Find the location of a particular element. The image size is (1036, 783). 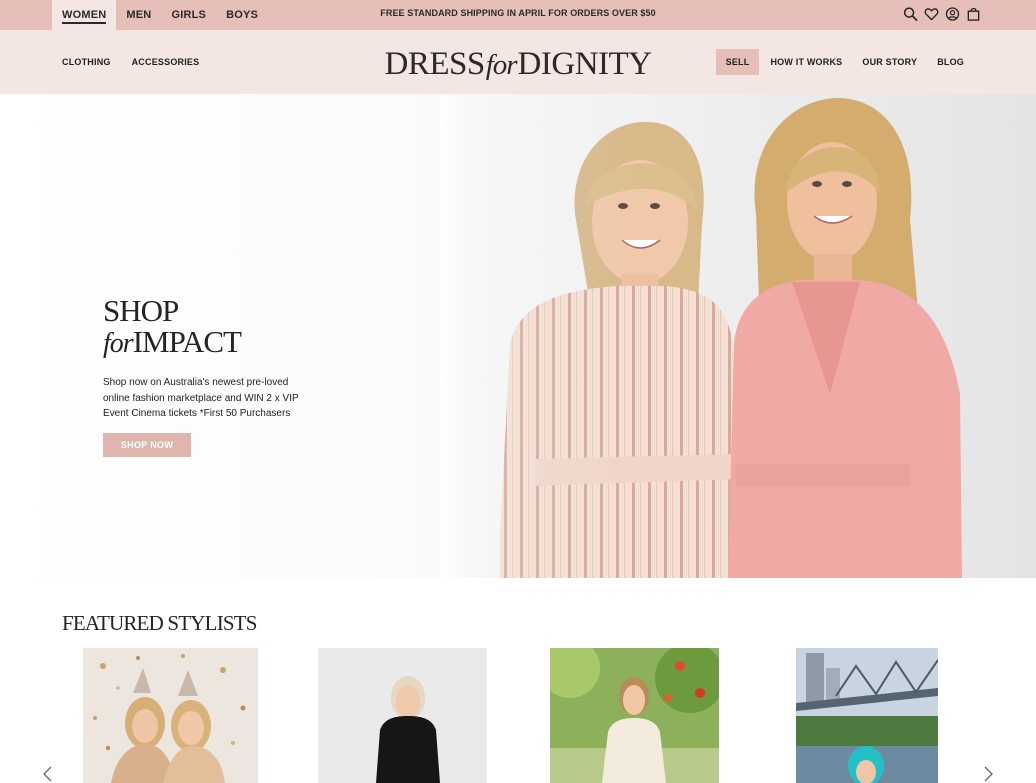

tab-men: MEN is located at coordinates (138, 15).